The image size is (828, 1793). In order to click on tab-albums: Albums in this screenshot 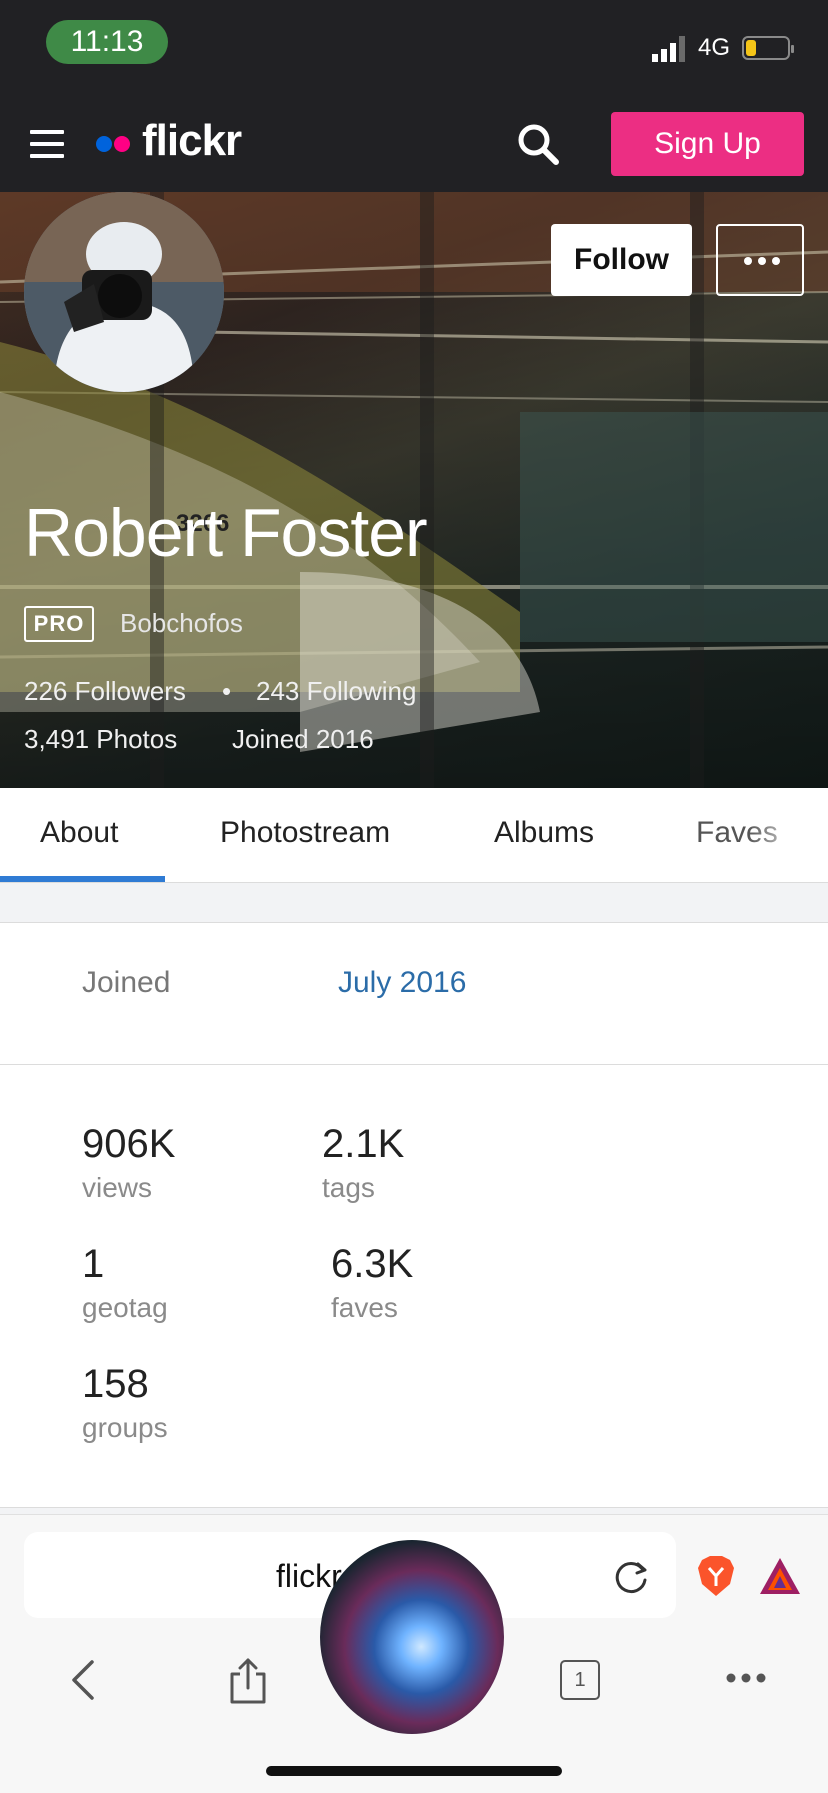, I will do `click(544, 833)`.